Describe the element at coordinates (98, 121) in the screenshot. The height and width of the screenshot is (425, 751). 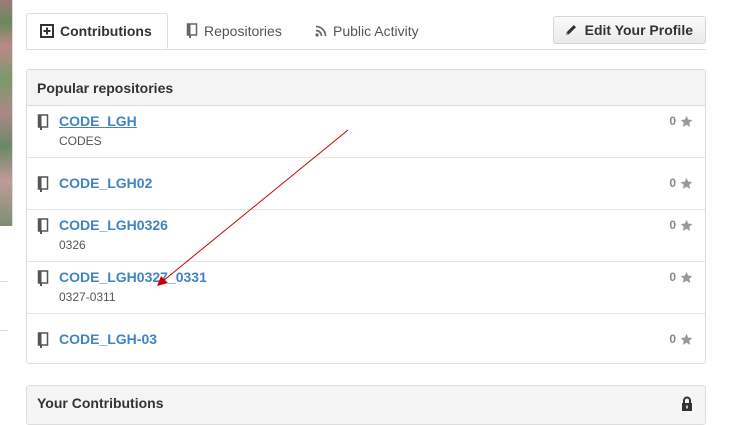
I see `repo-name-link: CODE_LGH` at that location.